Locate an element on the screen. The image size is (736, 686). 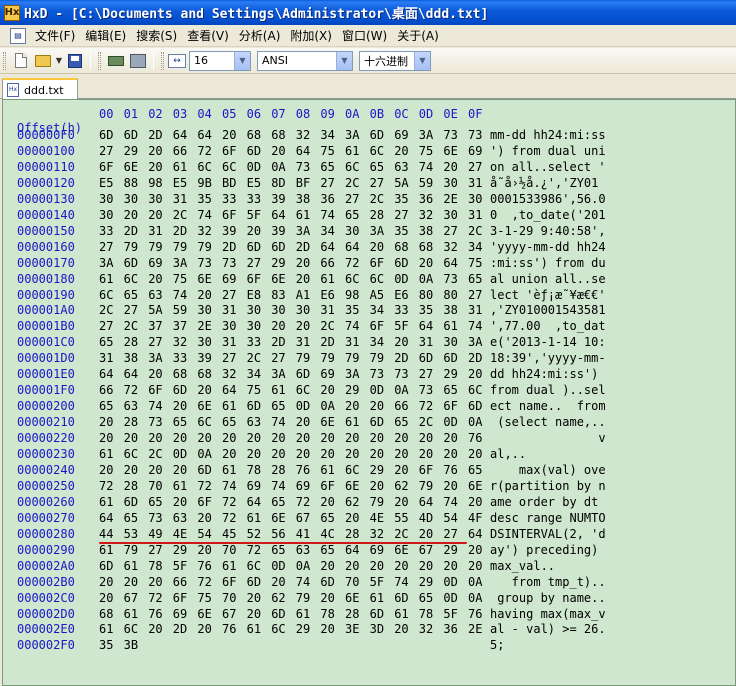
hex-byte: 9B is located at coordinates (204, 183).